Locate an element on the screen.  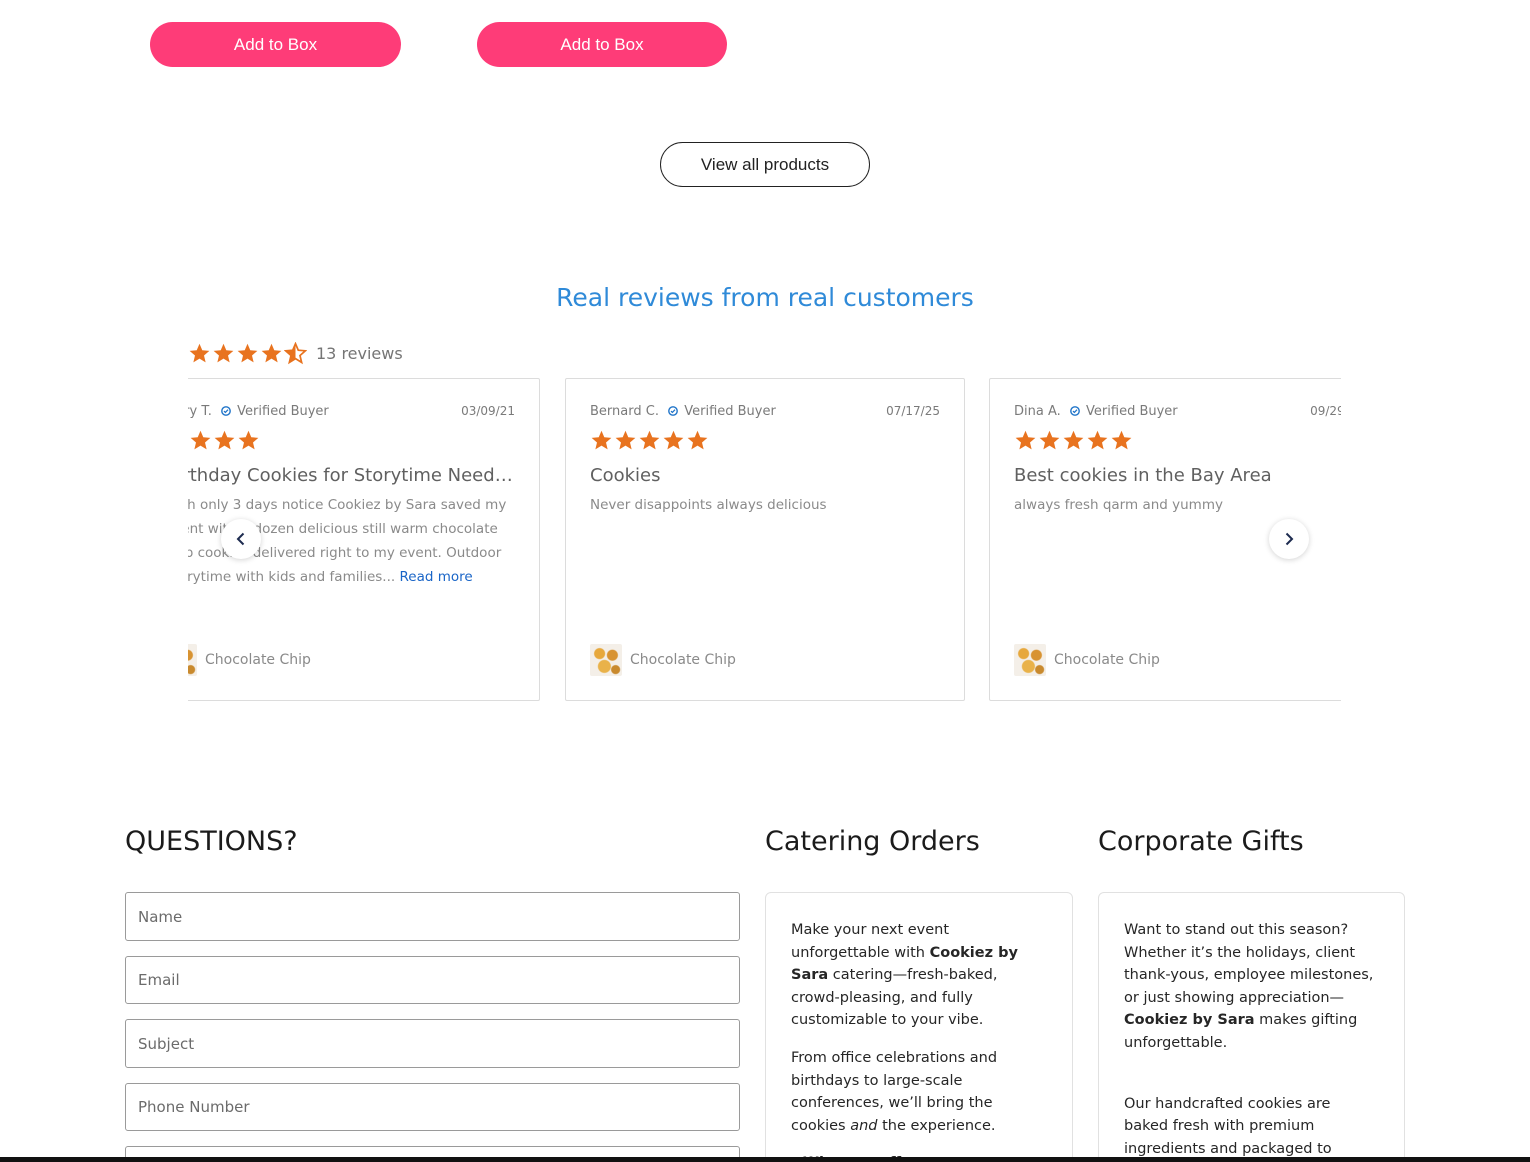
brand-name: Cookiez by Sara is located at coordinates (1189, 1020).